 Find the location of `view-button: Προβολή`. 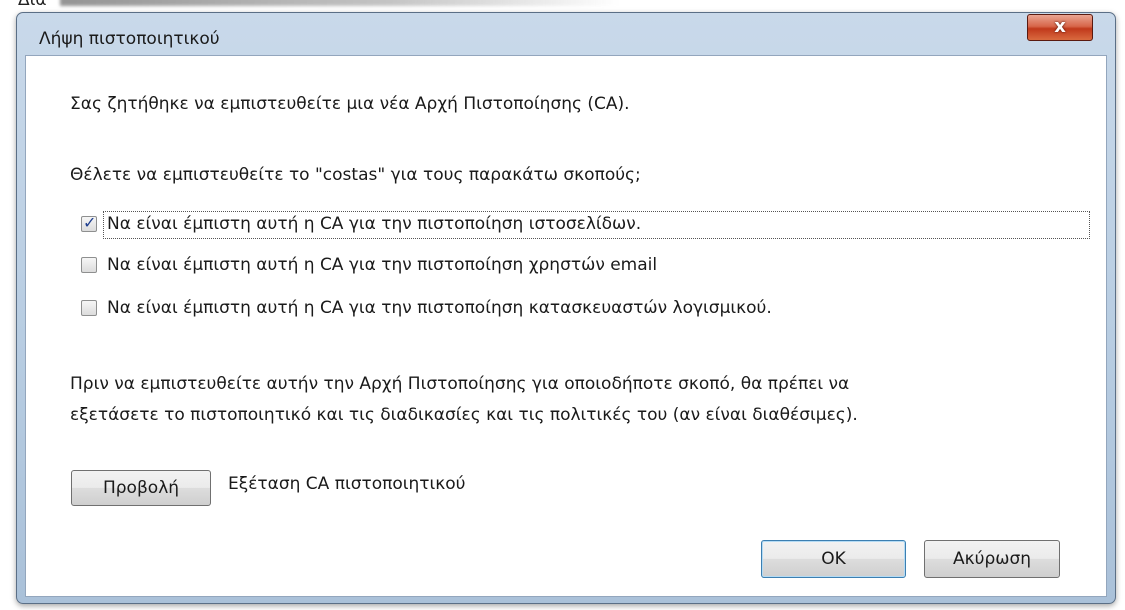

view-button: Προβολή is located at coordinates (141, 488).